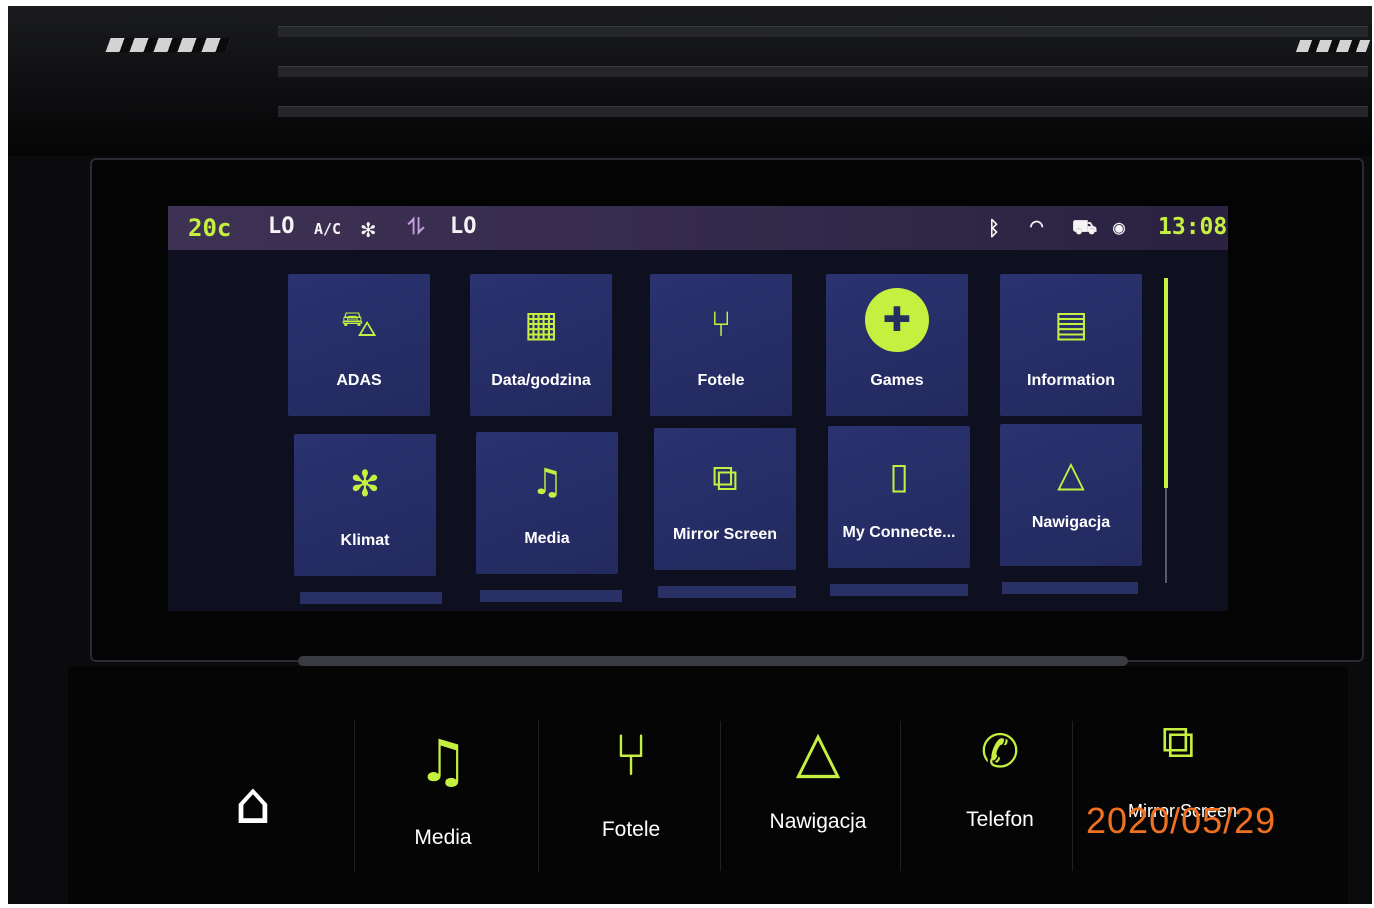 The width and height of the screenshot is (1374, 908). Describe the element at coordinates (365, 540) in the screenshot. I see `app-label: Klimat` at that location.